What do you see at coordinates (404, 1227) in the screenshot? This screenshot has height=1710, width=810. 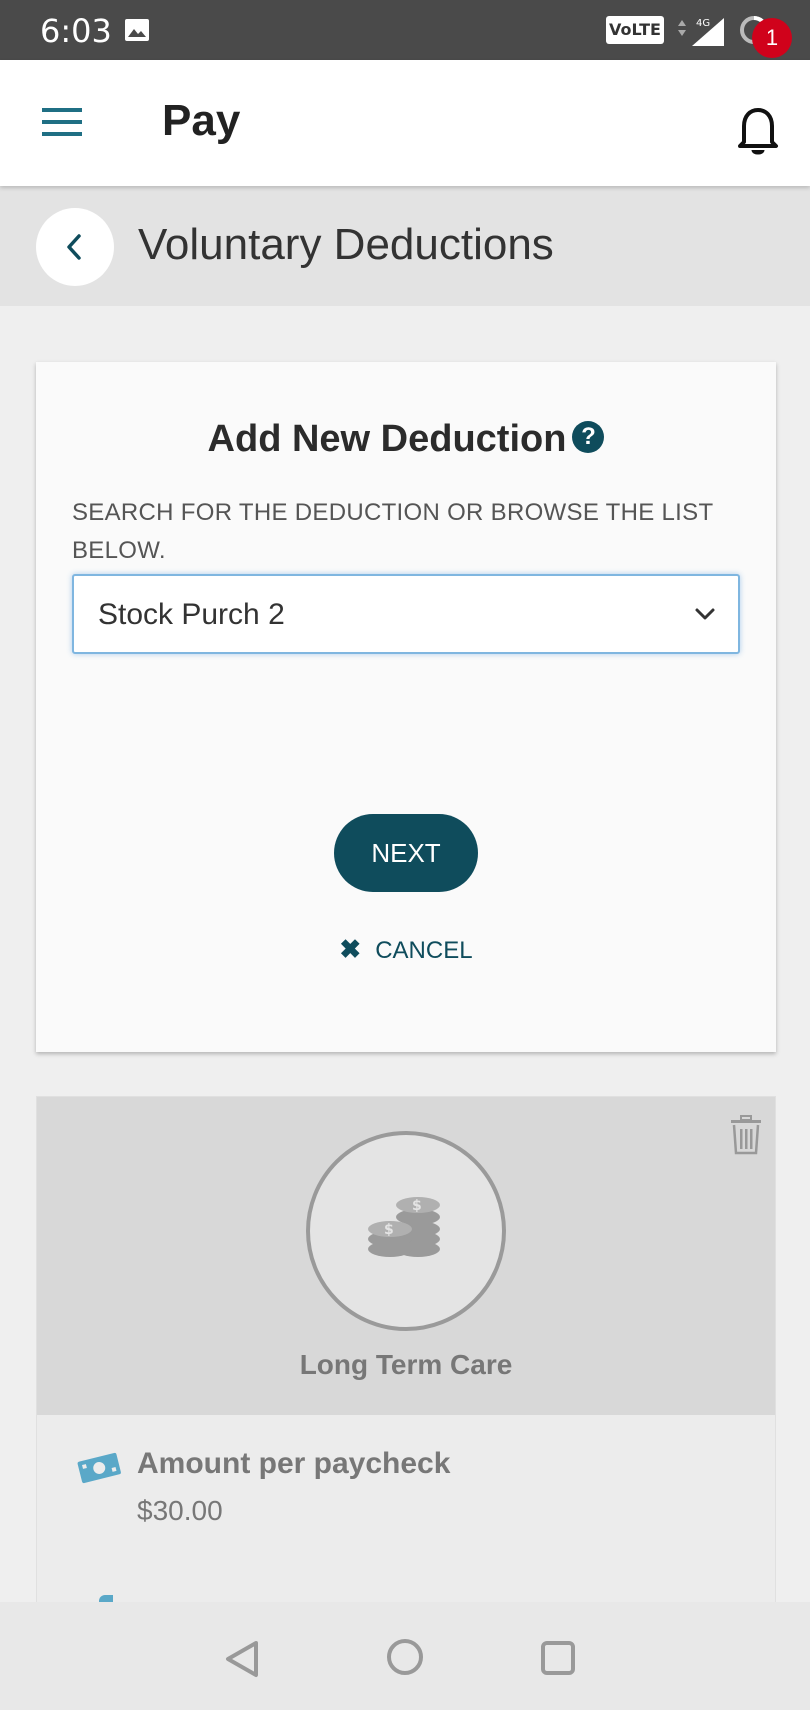 I see `coins-icon: $ $` at bounding box center [404, 1227].